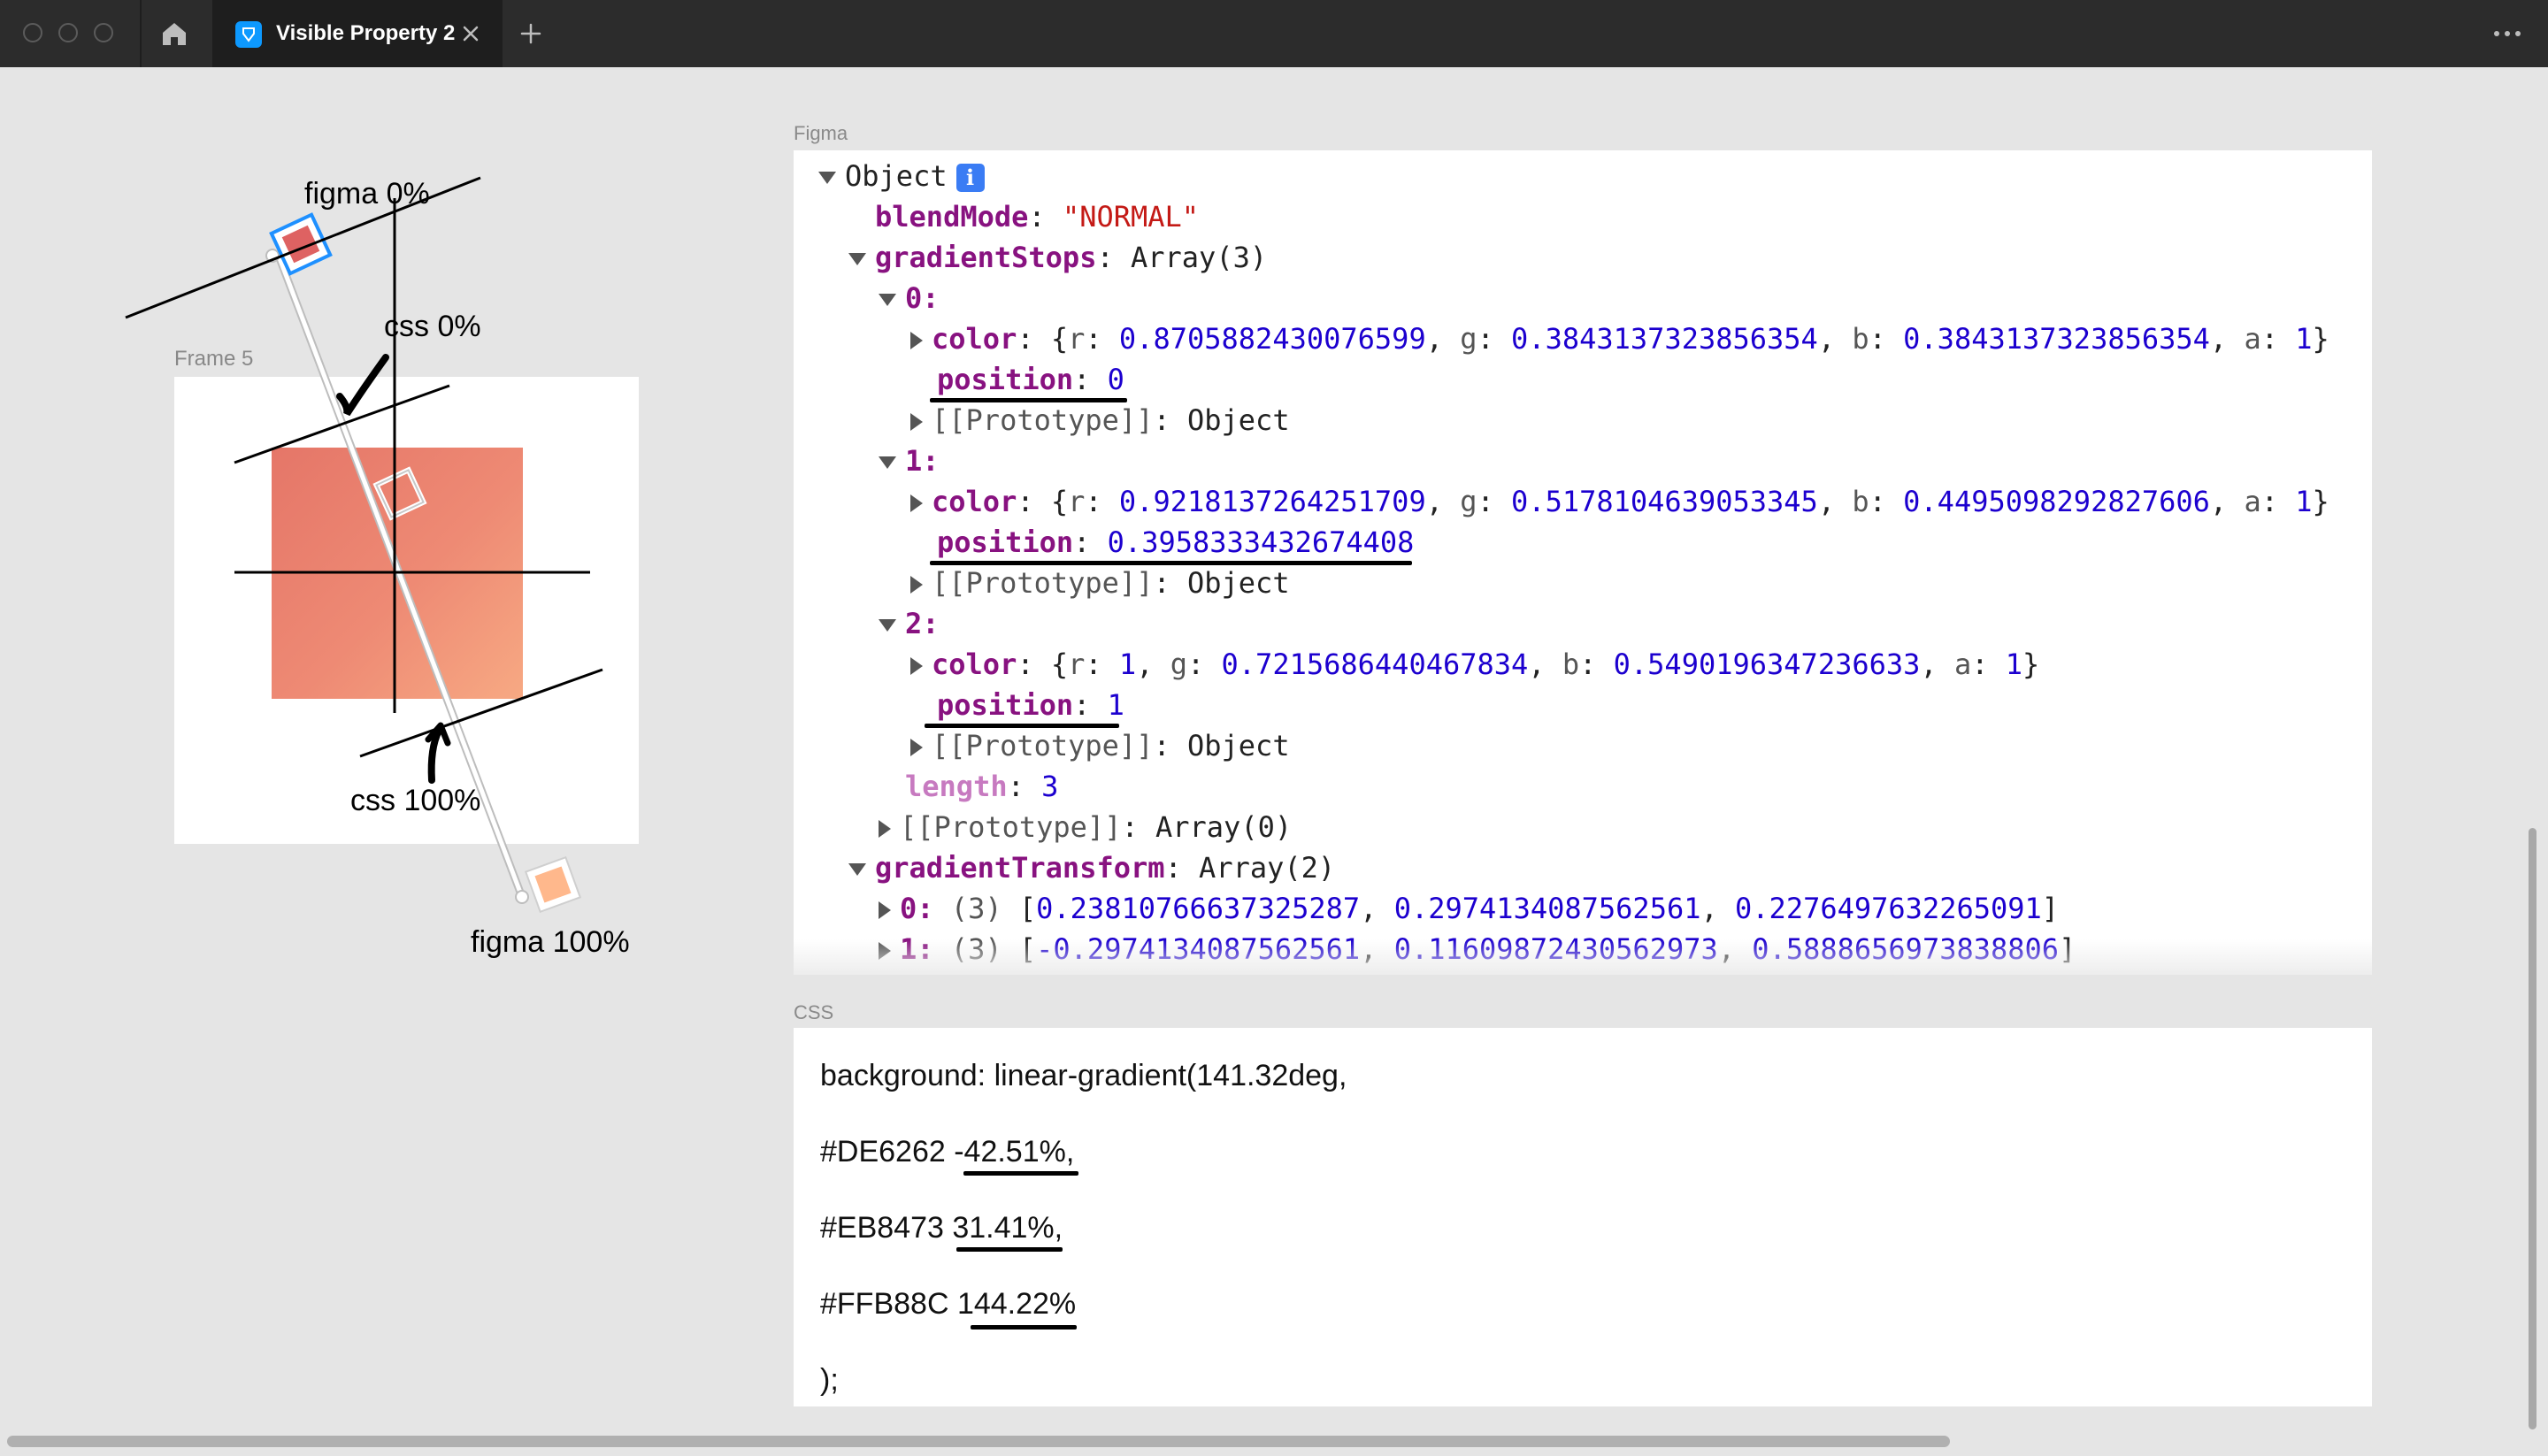 The height and width of the screenshot is (1456, 2548). I want to click on tree-stop-2-position: position: 1, so click(1030, 705).